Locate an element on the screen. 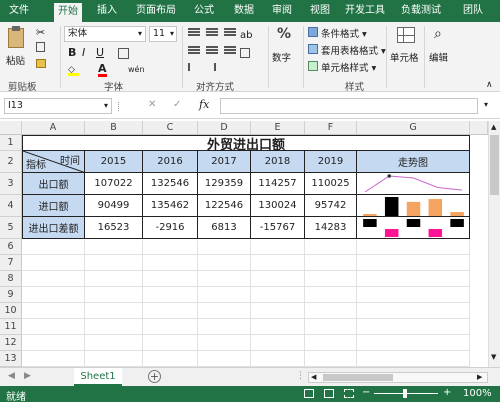  data-cell: 129359 is located at coordinates (224, 184).